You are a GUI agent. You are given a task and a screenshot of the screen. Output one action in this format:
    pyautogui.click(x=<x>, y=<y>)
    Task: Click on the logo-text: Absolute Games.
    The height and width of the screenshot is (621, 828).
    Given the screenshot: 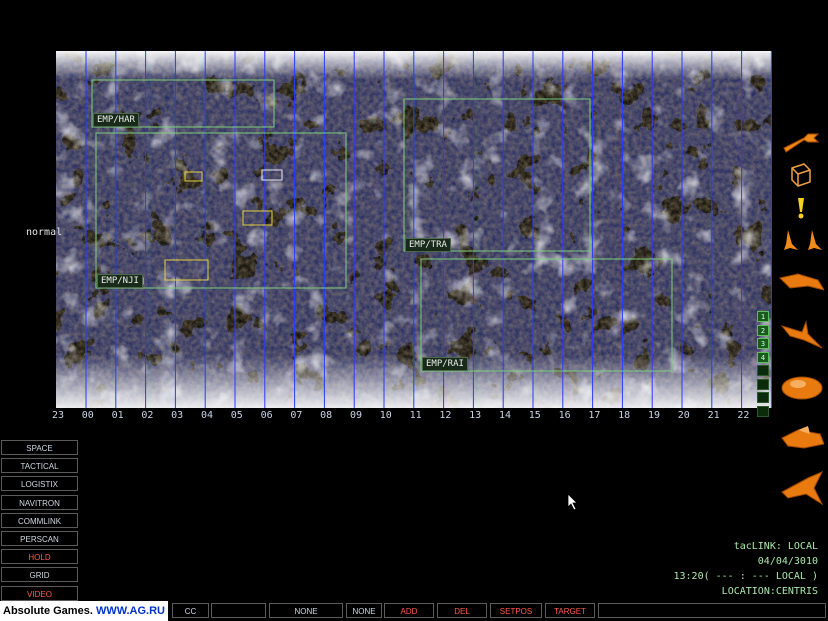 What is the action you would take?
    pyautogui.click(x=48, y=611)
    